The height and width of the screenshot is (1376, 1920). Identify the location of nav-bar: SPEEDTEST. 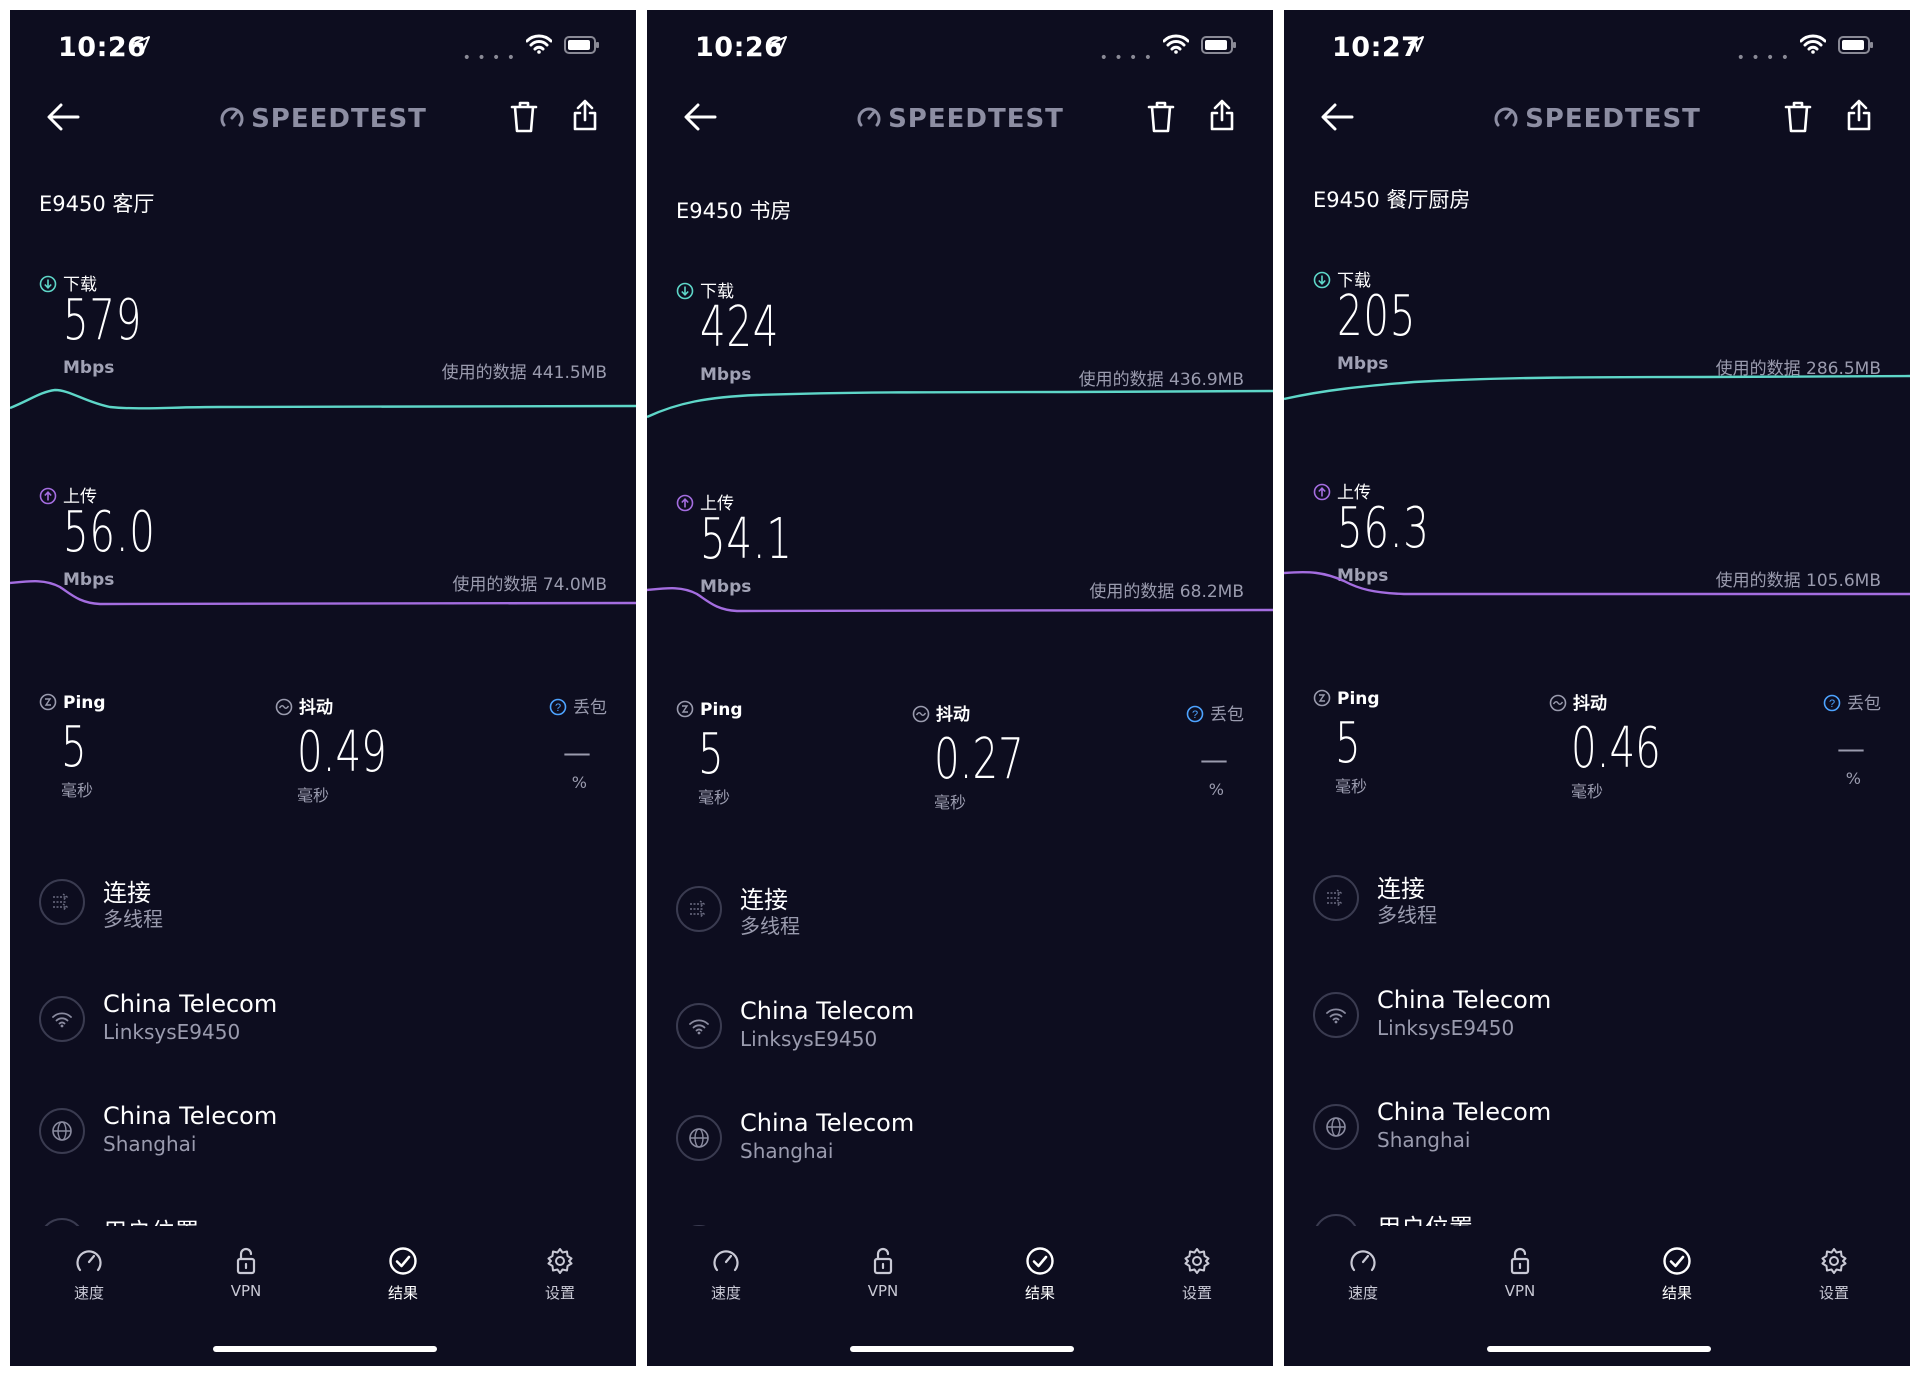
(1597, 120).